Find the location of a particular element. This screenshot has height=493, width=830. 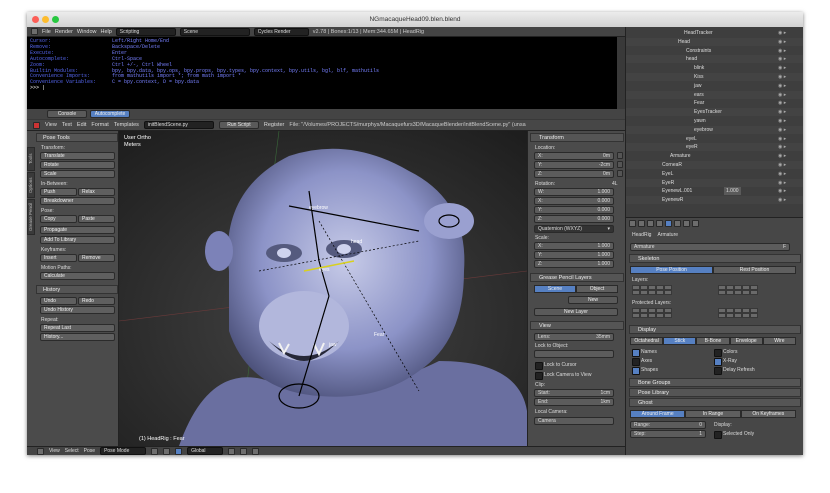

menu-help: Help is located at coordinates (105, 32).